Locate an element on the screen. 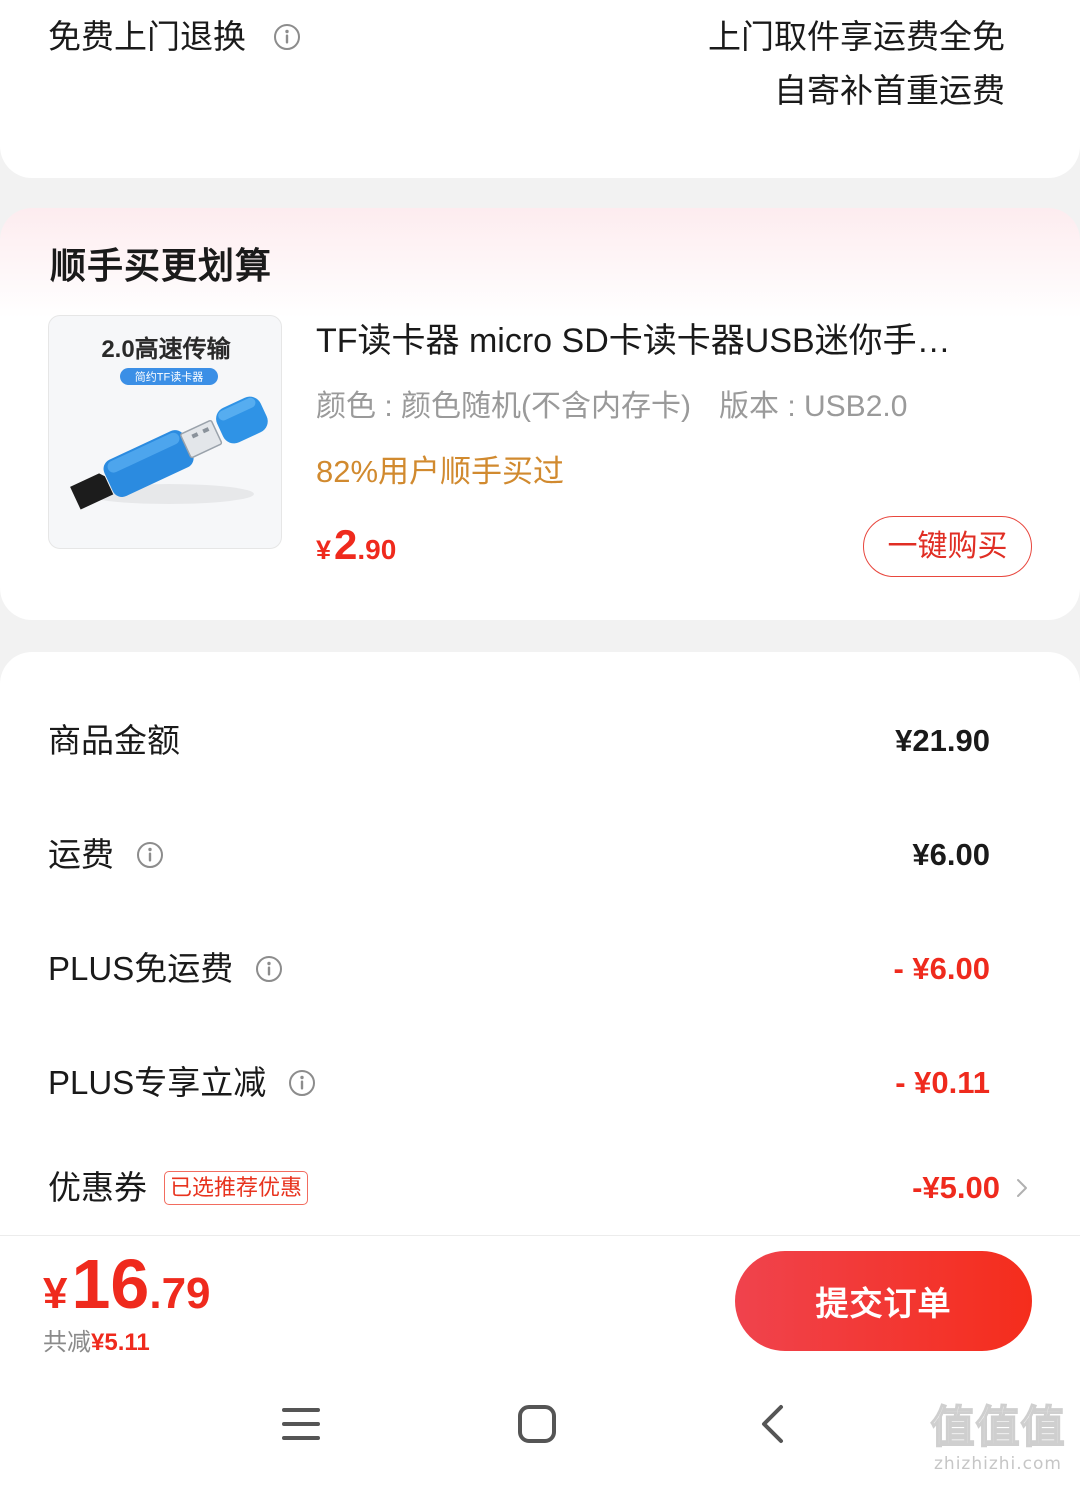 This screenshot has height=1489, width=1080. home-icon is located at coordinates (537, 1424).